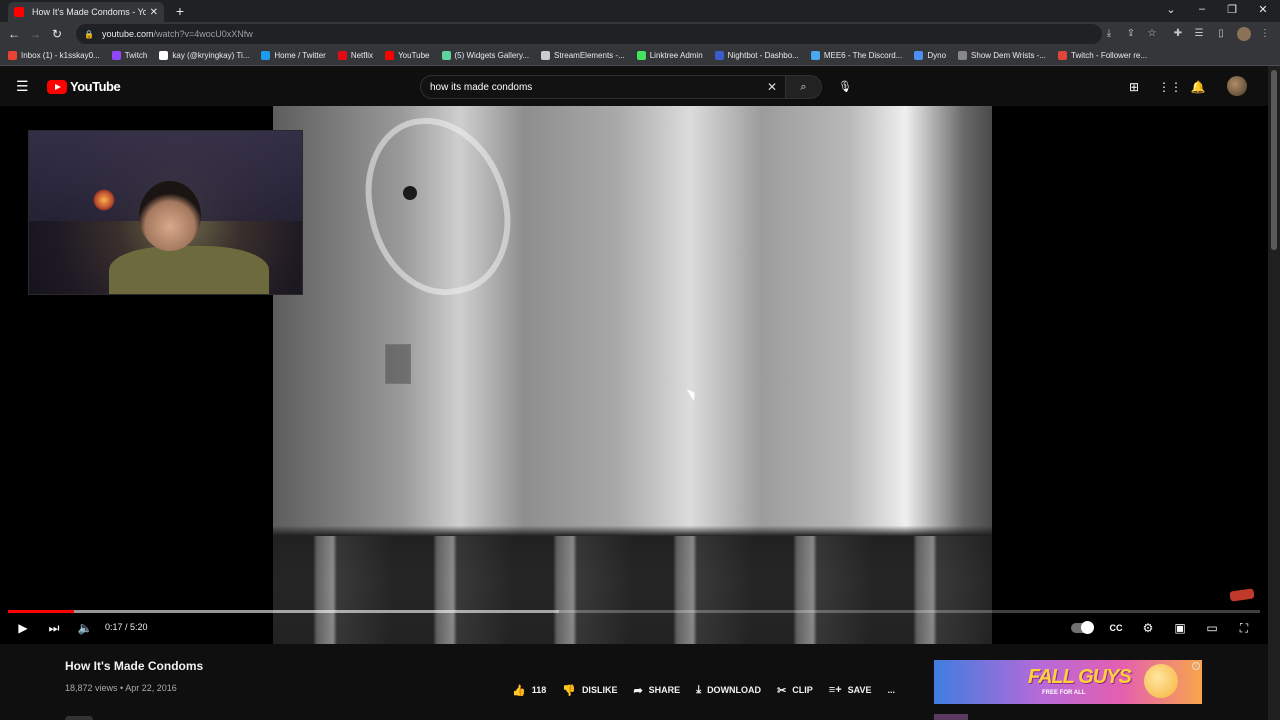 This screenshot has height=720, width=1280. Describe the element at coordinates (1080, 677) in the screenshot. I see `ad-title: FALL GUYS` at that location.